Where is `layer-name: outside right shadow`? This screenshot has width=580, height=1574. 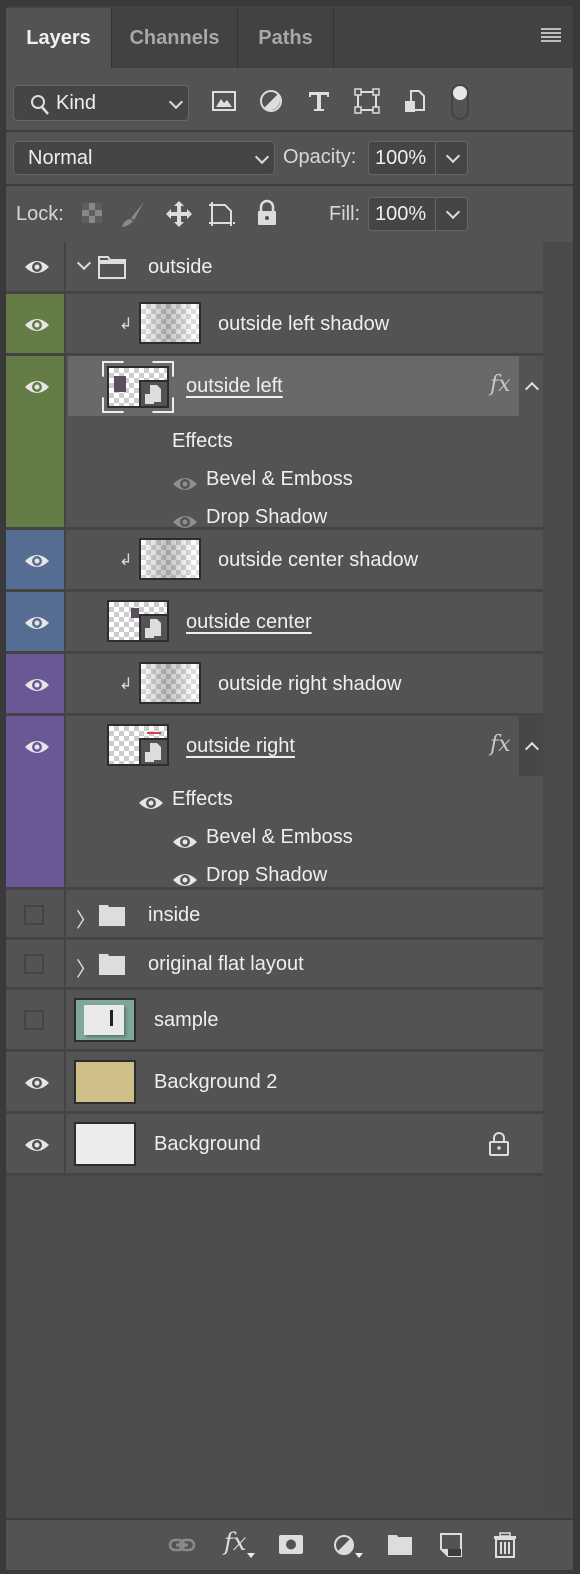
layer-name: outside right shadow is located at coordinates (309, 684).